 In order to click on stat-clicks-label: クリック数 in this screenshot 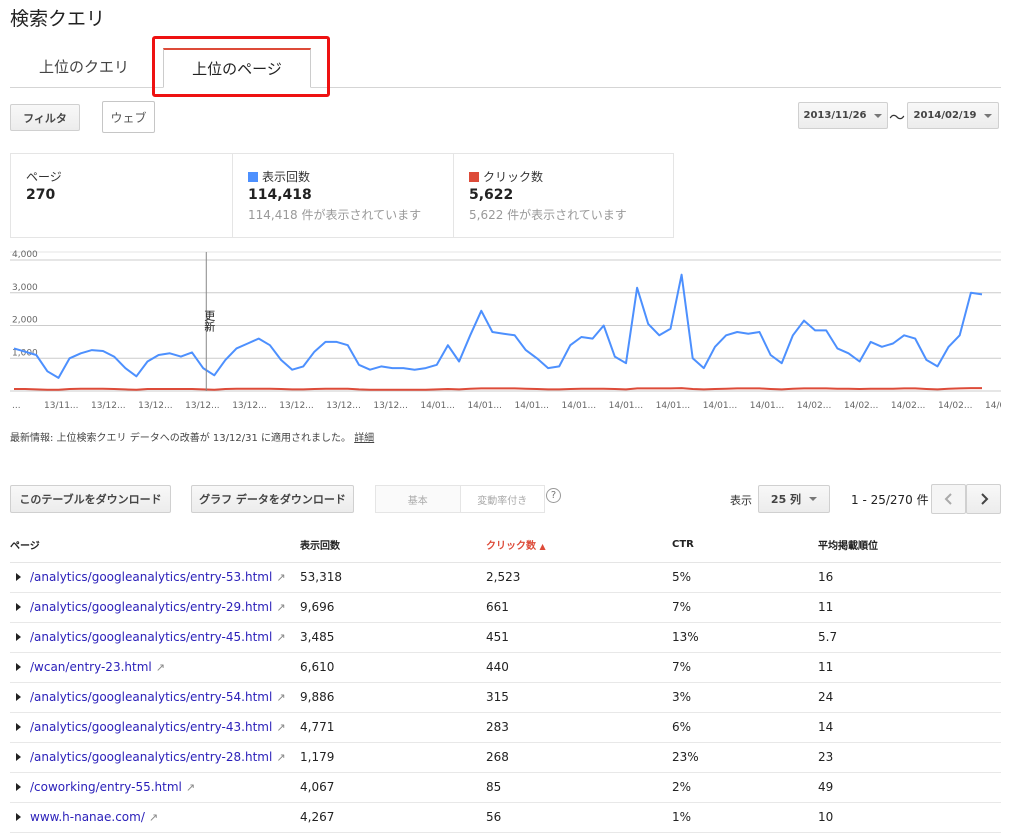, I will do `click(513, 177)`.